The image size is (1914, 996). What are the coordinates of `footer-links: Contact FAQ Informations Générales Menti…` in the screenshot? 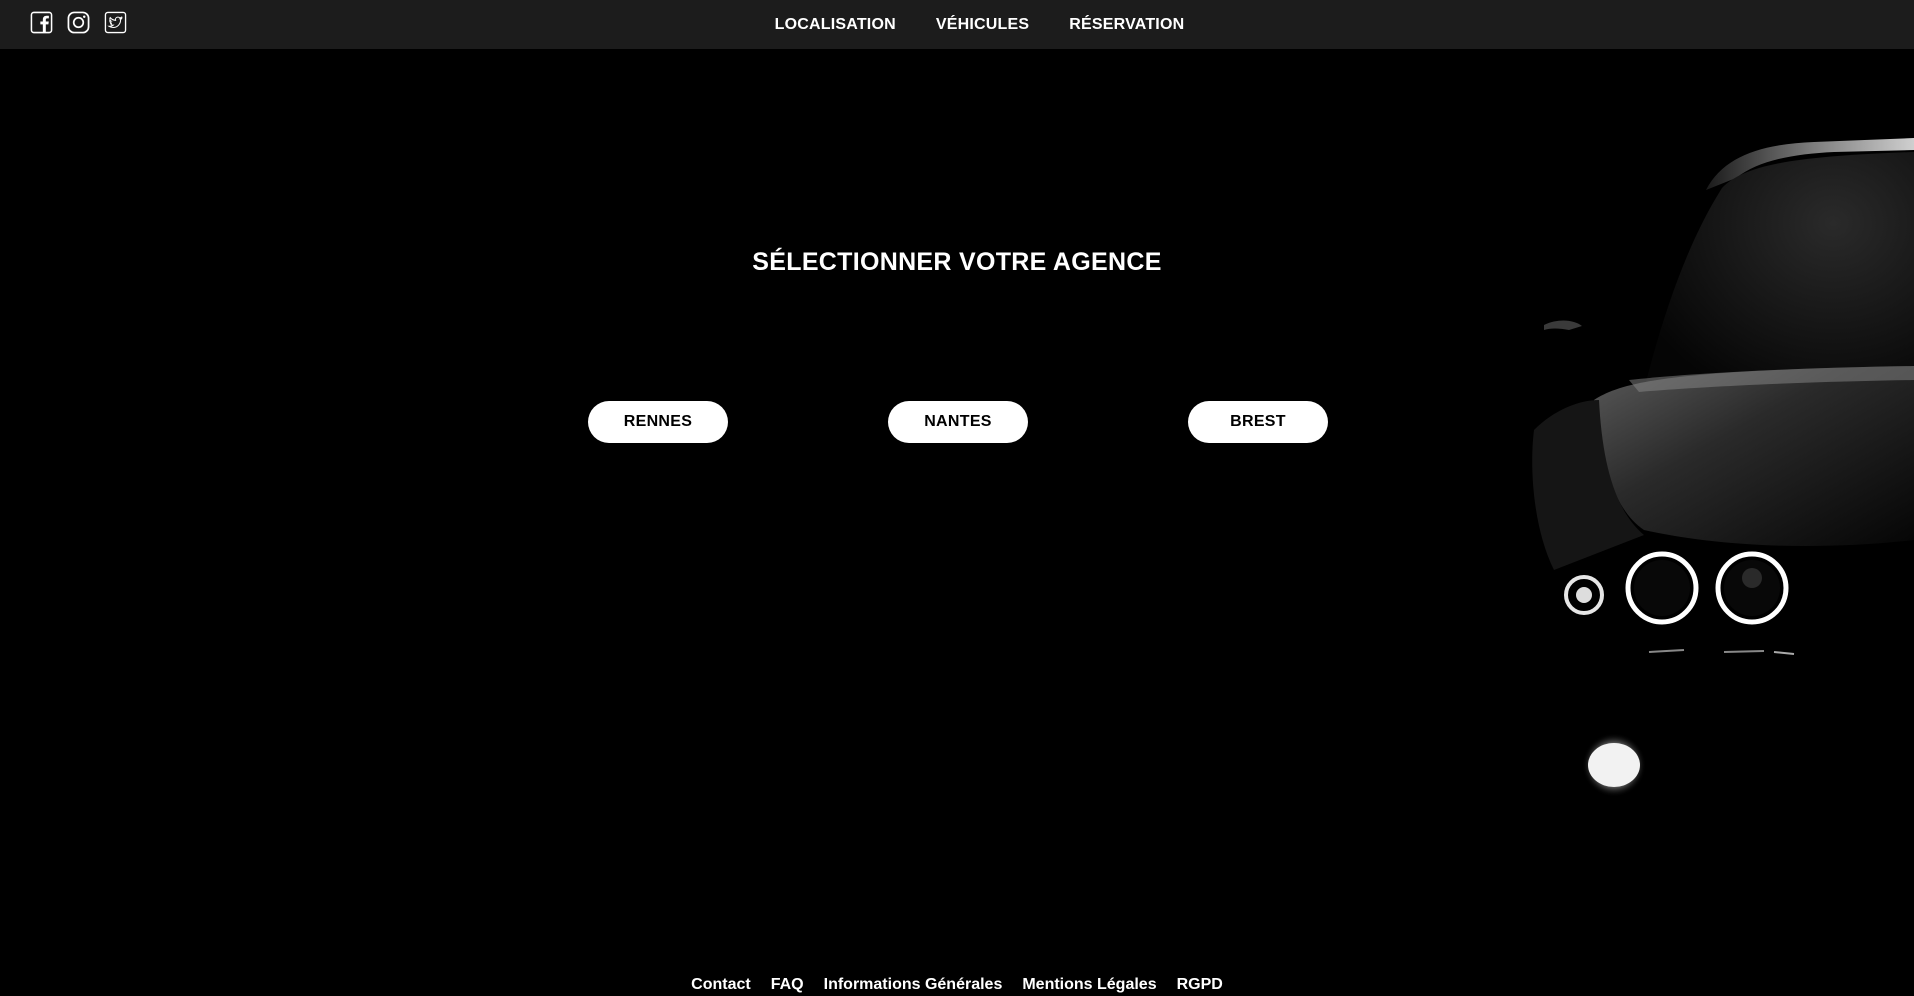 It's located at (957, 986).